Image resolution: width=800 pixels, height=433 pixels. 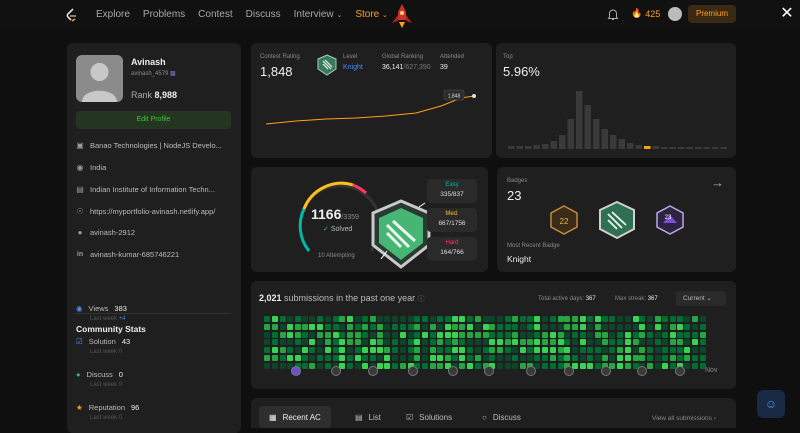 I want to click on nav-interview: Interview ⌄, so click(x=318, y=14).